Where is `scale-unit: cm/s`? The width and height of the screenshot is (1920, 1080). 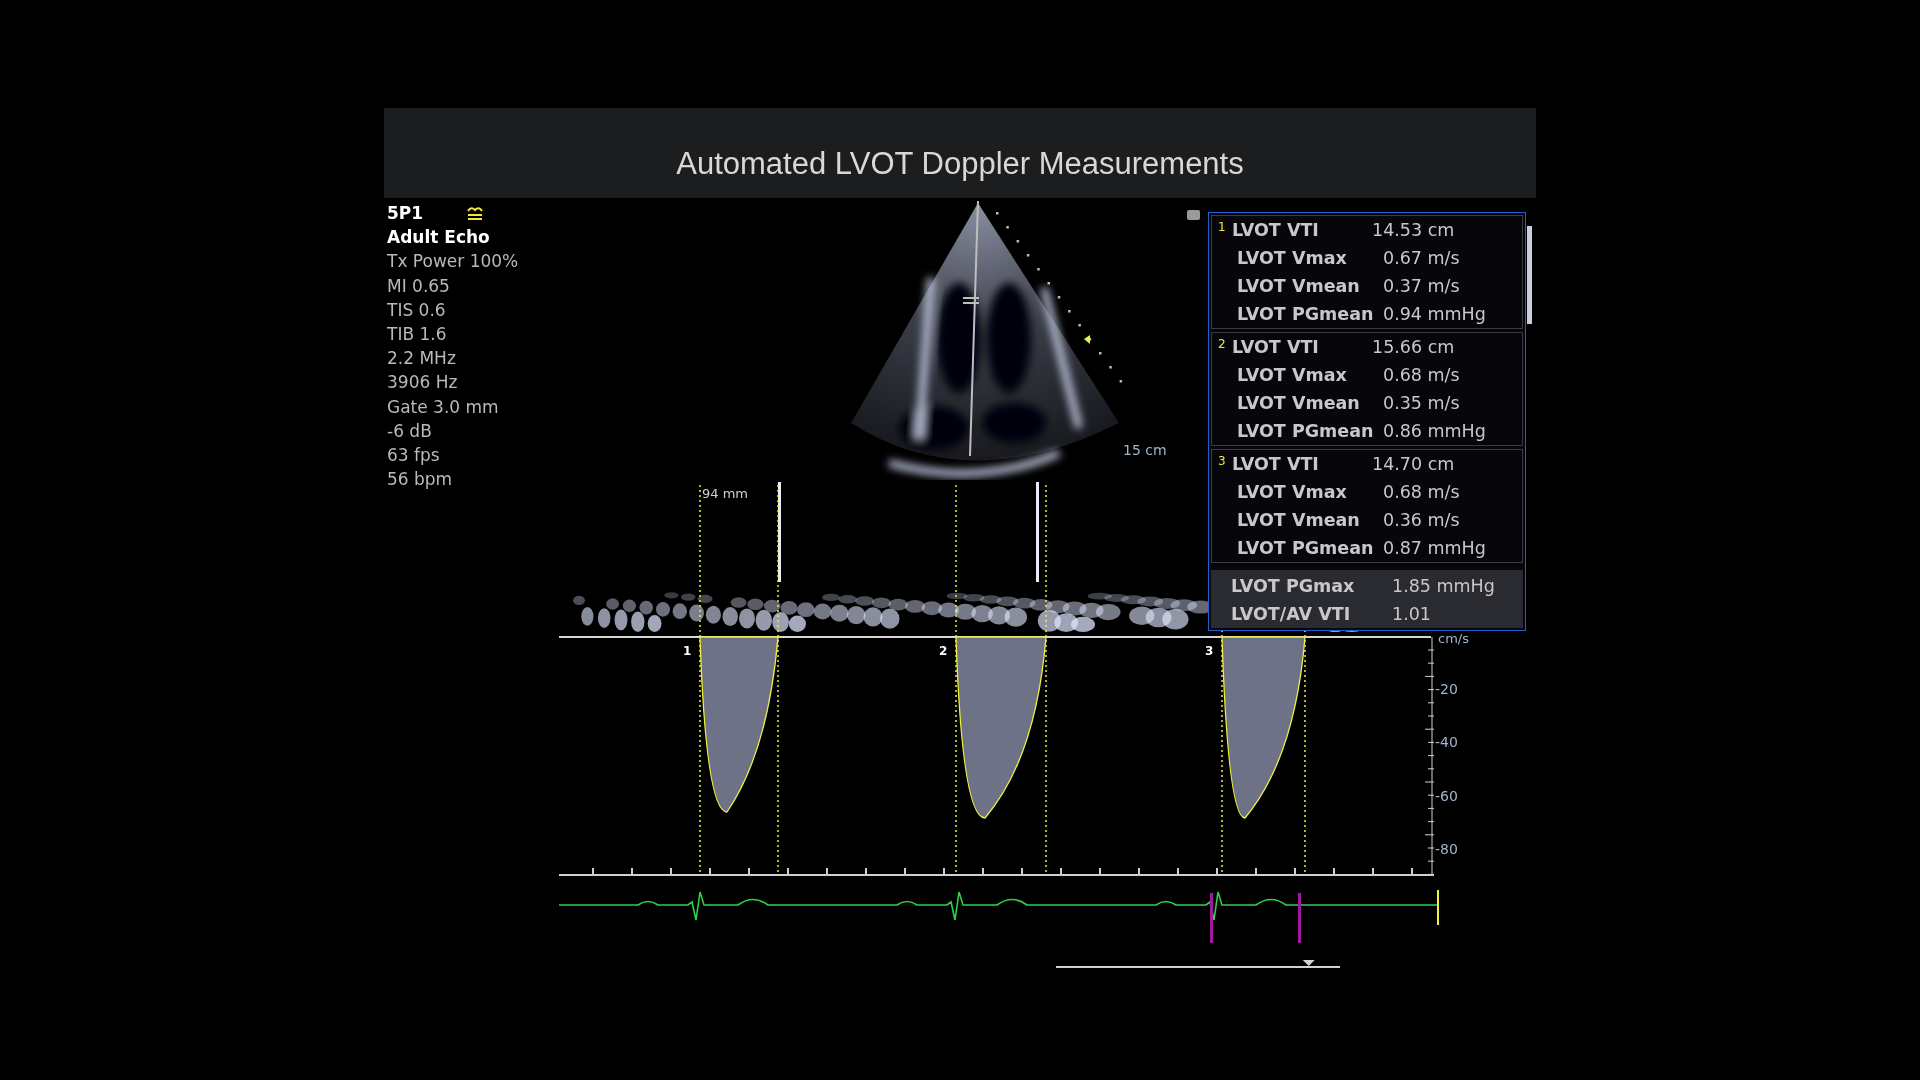
scale-unit: cm/s is located at coordinates (1453, 638).